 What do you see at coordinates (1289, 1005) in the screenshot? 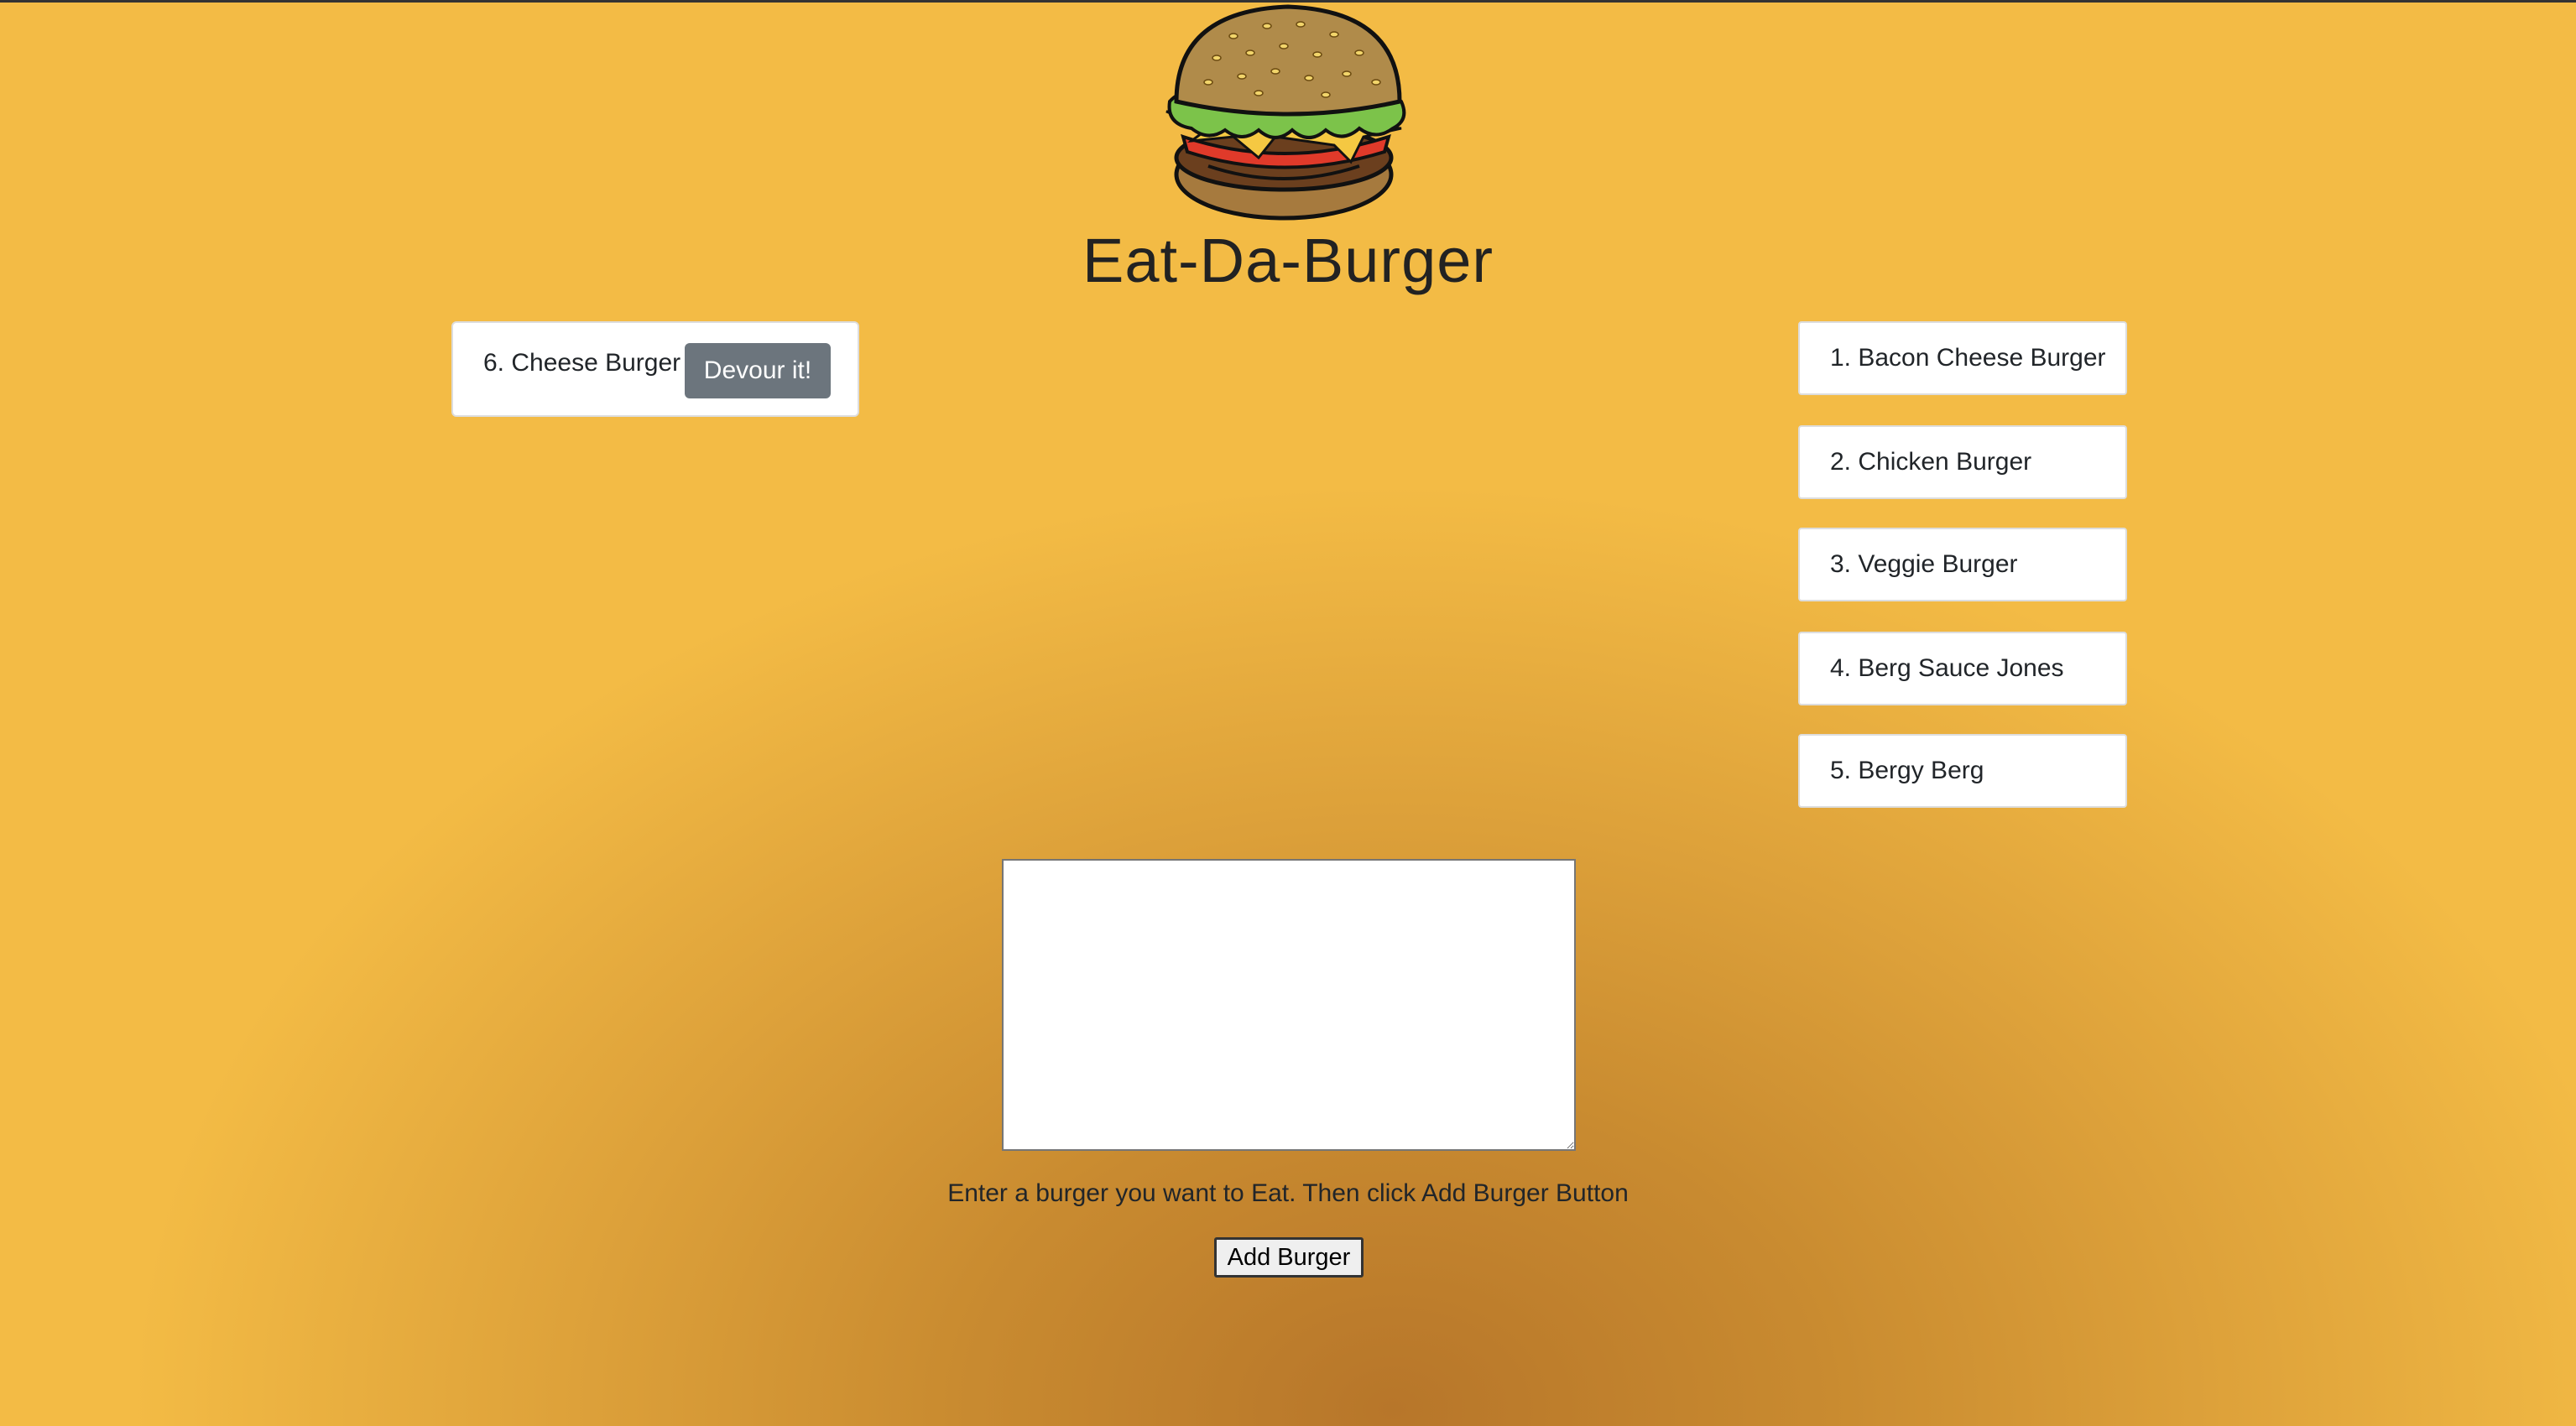
I see `burger-name-input` at bounding box center [1289, 1005].